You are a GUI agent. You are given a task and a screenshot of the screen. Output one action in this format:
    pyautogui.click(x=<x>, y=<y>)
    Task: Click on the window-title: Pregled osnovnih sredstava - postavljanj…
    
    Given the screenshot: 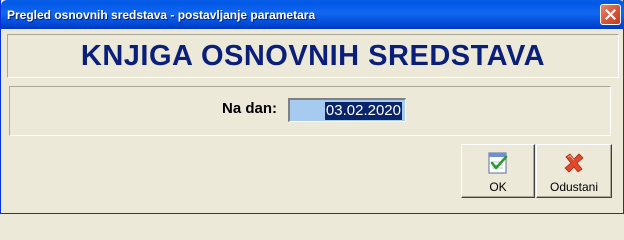 What is the action you would take?
    pyautogui.click(x=161, y=15)
    